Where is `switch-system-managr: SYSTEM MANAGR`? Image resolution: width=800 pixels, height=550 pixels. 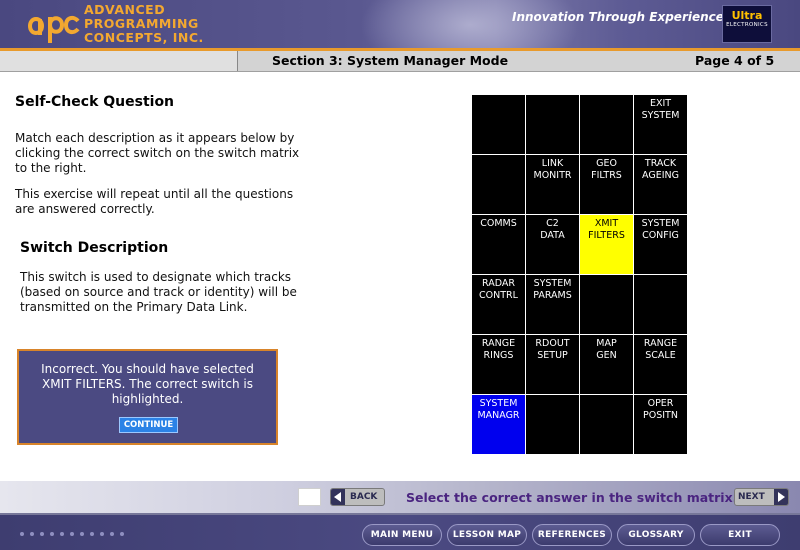 switch-system-managr: SYSTEM MANAGR is located at coordinates (498, 424).